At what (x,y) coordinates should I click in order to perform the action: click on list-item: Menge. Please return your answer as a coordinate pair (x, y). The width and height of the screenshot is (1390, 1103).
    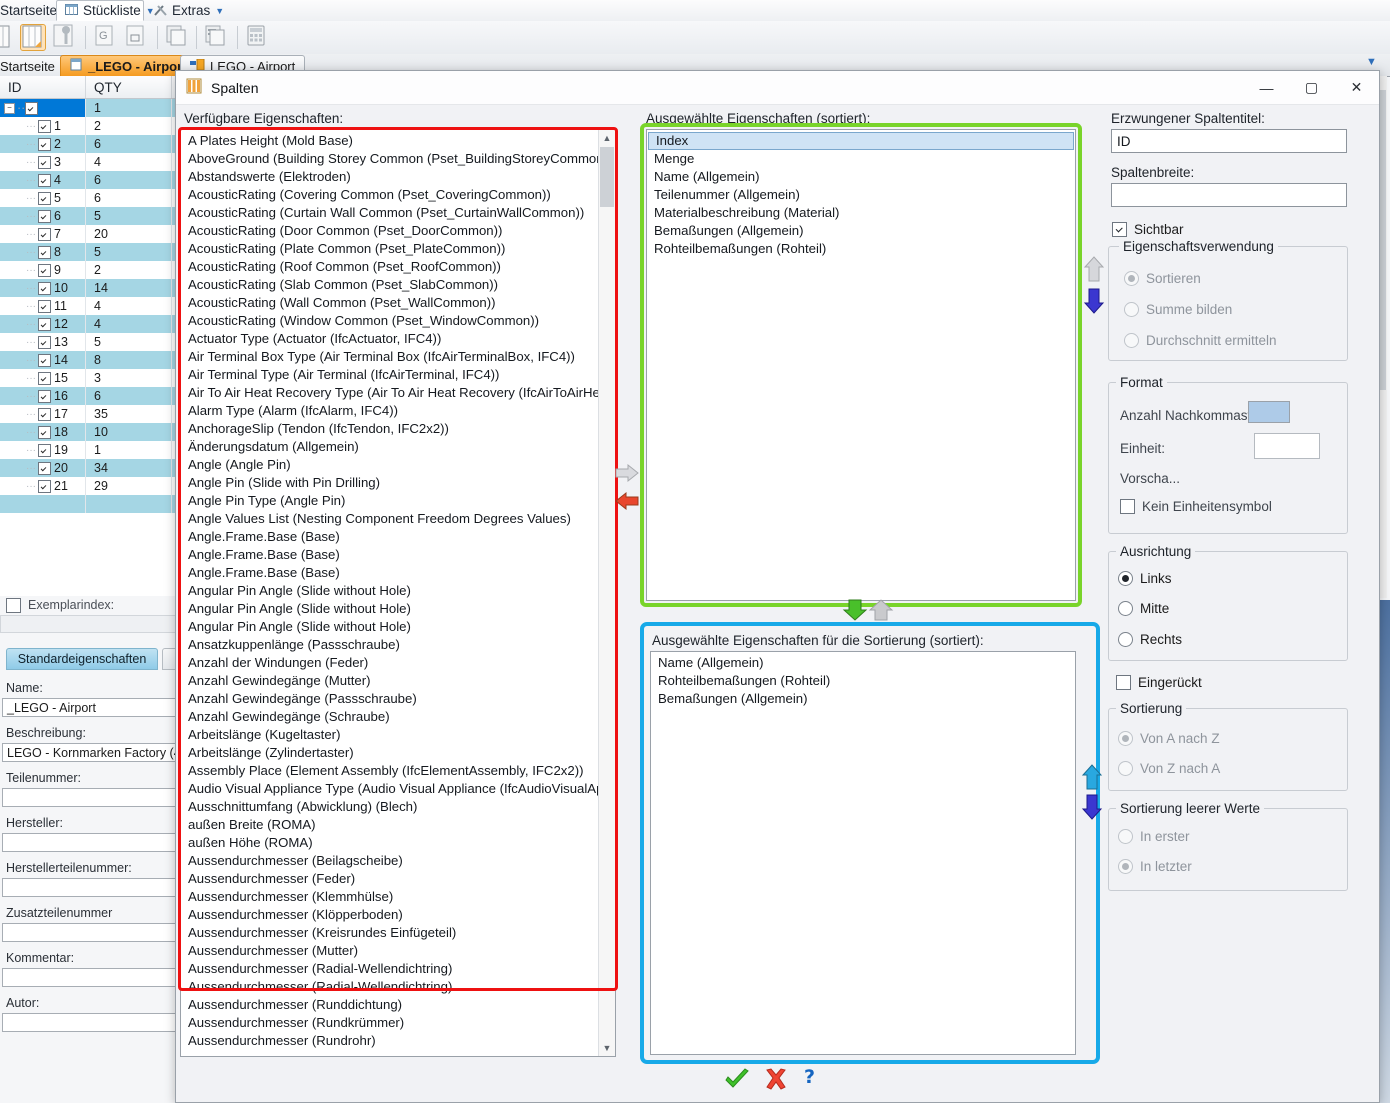
    Looking at the image, I should click on (861, 159).